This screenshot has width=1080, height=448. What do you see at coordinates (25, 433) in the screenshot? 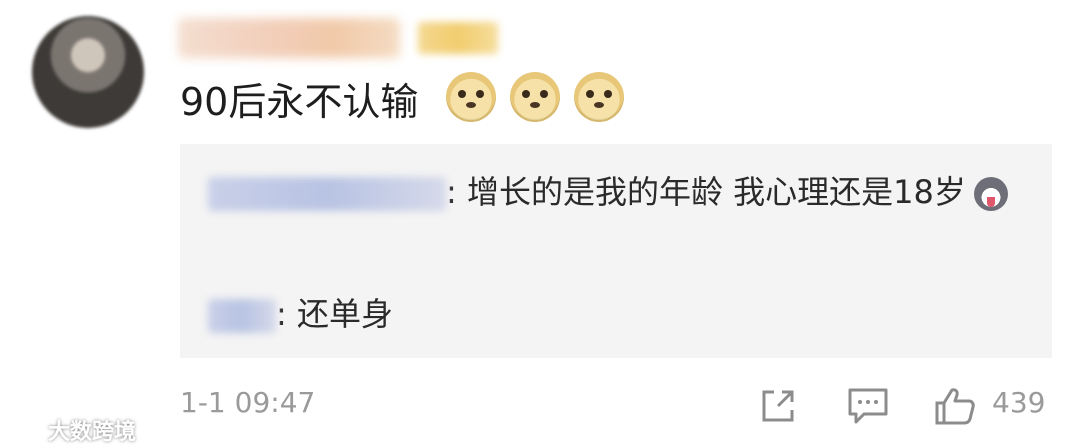
I see `watermark-logo-icon` at bounding box center [25, 433].